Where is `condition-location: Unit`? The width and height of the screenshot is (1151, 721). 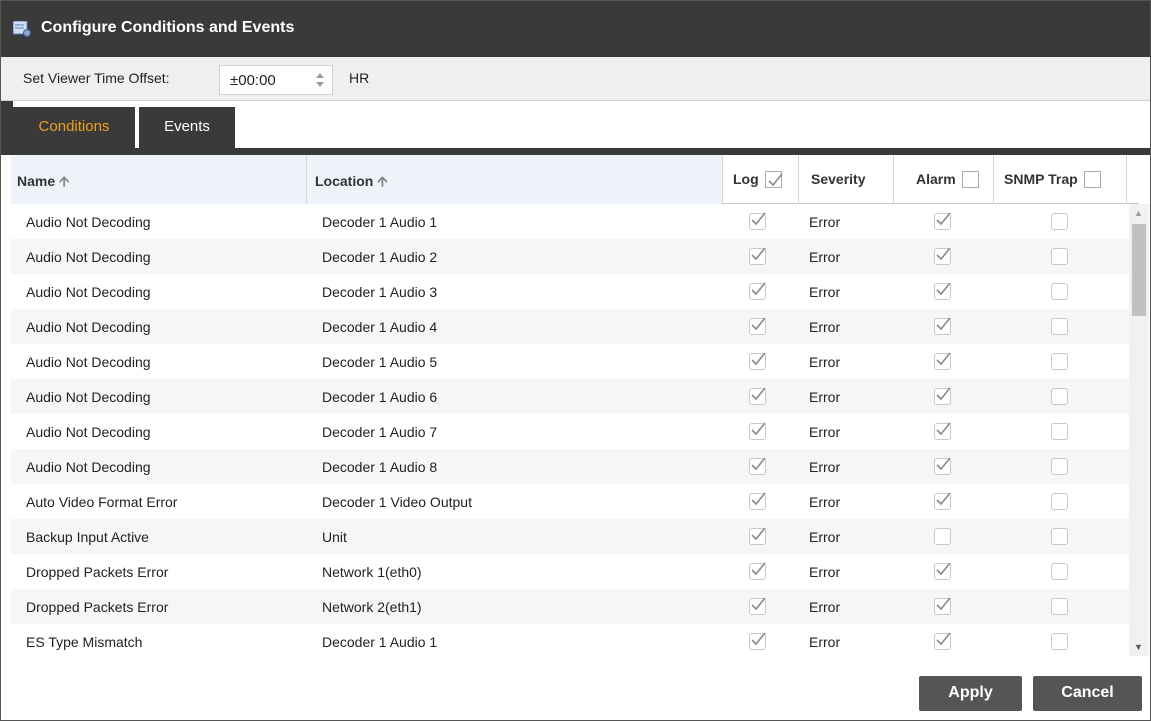
condition-location: Unit is located at coordinates (334, 537).